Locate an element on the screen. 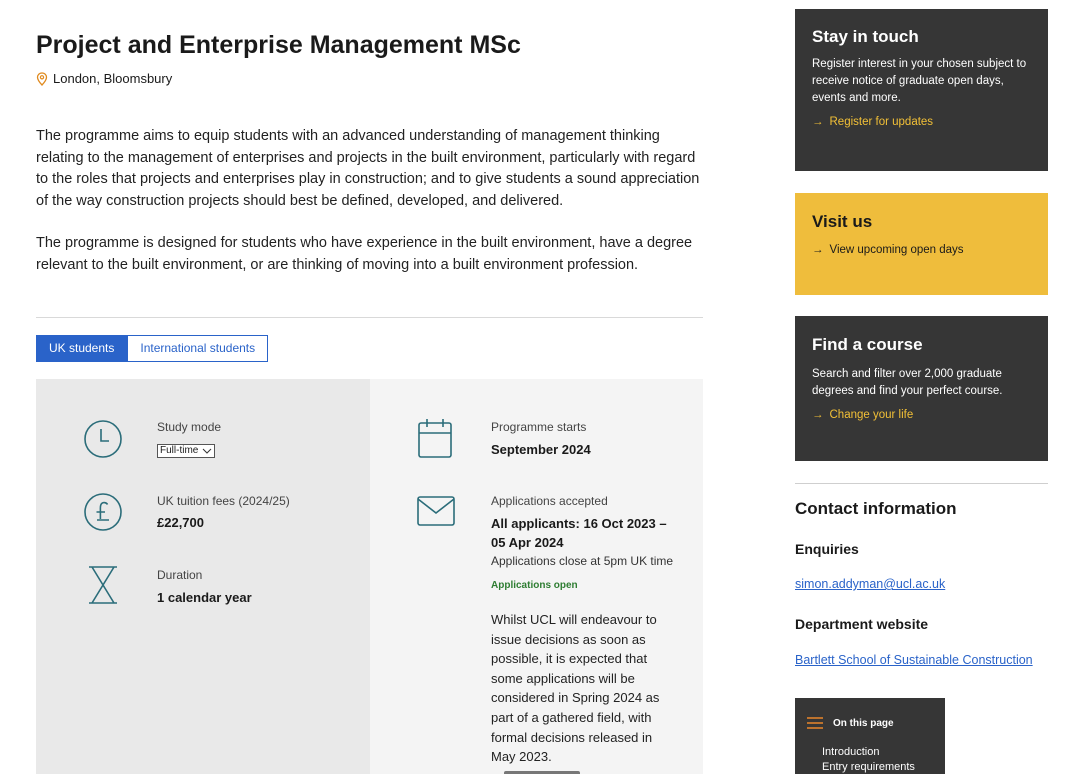 This screenshot has height=774, width=1080. chevron-down-icon is located at coordinates (207, 451).